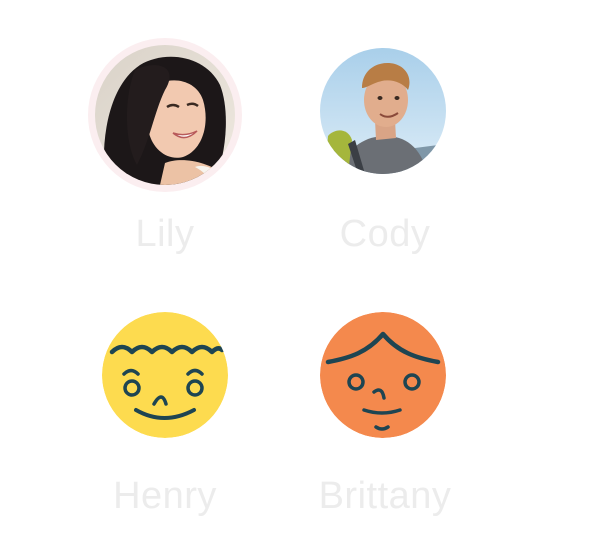  What do you see at coordinates (385, 234) in the screenshot?
I see `profile-name: Cody` at bounding box center [385, 234].